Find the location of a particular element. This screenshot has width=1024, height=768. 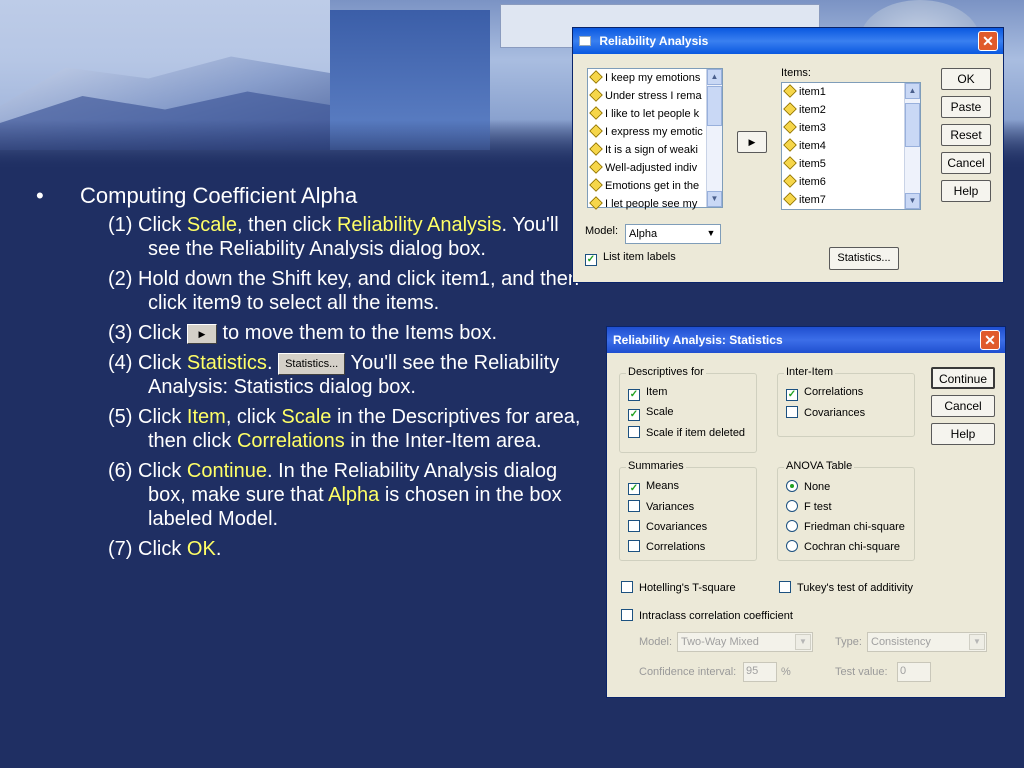

radio-option: None is located at coordinates (808, 486).